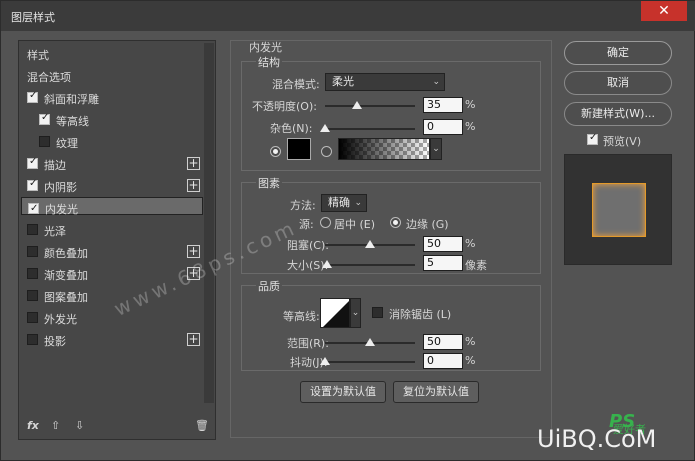 This screenshot has width=695, height=461. What do you see at coordinates (60, 187) in the screenshot?
I see `style-item-label: 内阴影` at bounding box center [60, 187].